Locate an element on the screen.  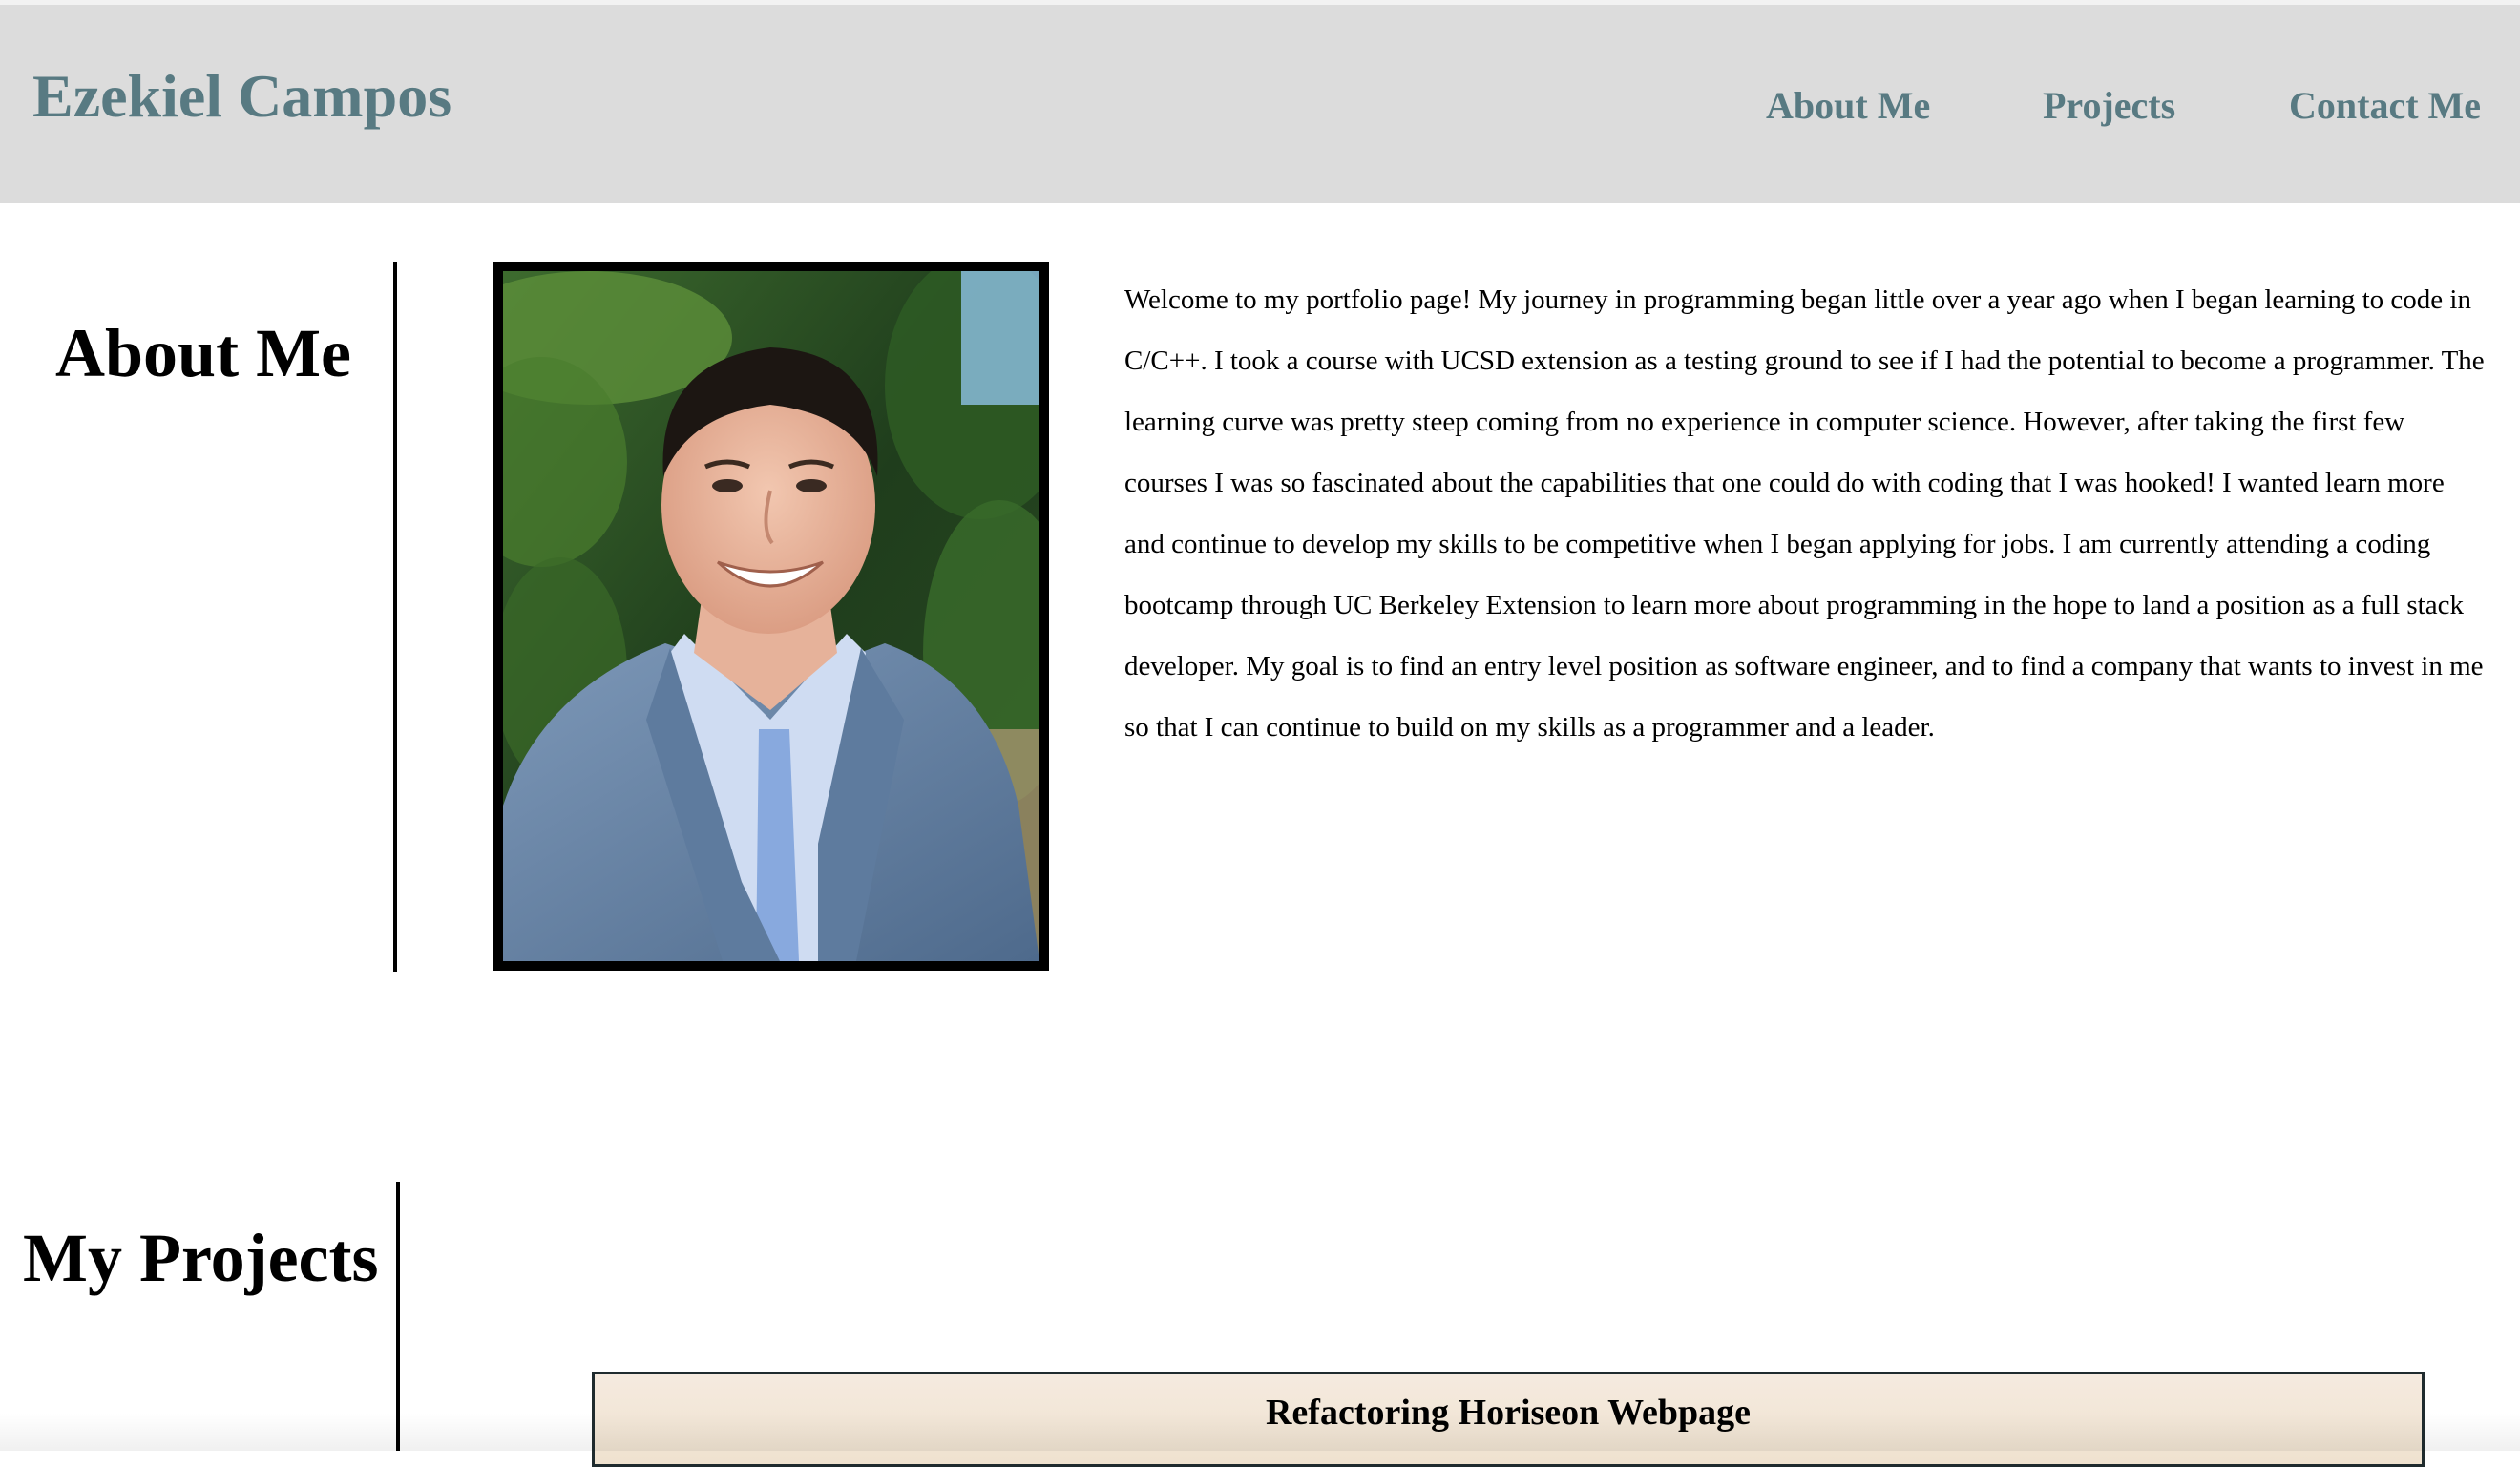
site-title: Ezekiel Campos is located at coordinates (242, 96).